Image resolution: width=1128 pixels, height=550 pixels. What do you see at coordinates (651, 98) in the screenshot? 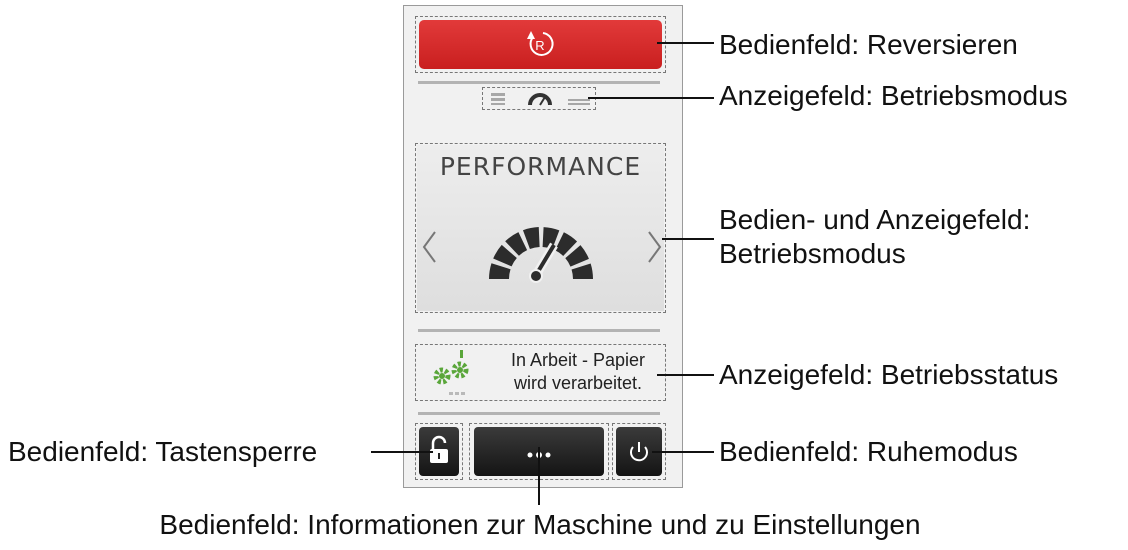
I see `leader-betriebsmodus-anzeige` at bounding box center [651, 98].